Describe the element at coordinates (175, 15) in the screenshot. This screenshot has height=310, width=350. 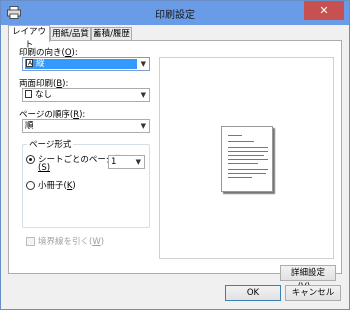
I see `window-title: 印刷設定` at that location.